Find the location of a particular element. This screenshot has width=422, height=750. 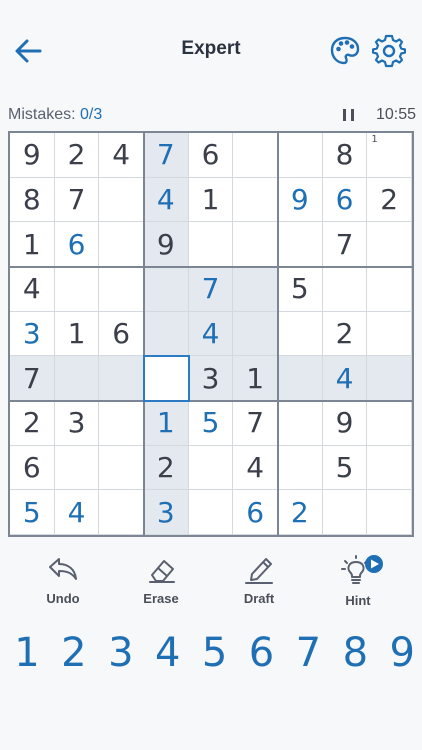

pause-button is located at coordinates (349, 115).